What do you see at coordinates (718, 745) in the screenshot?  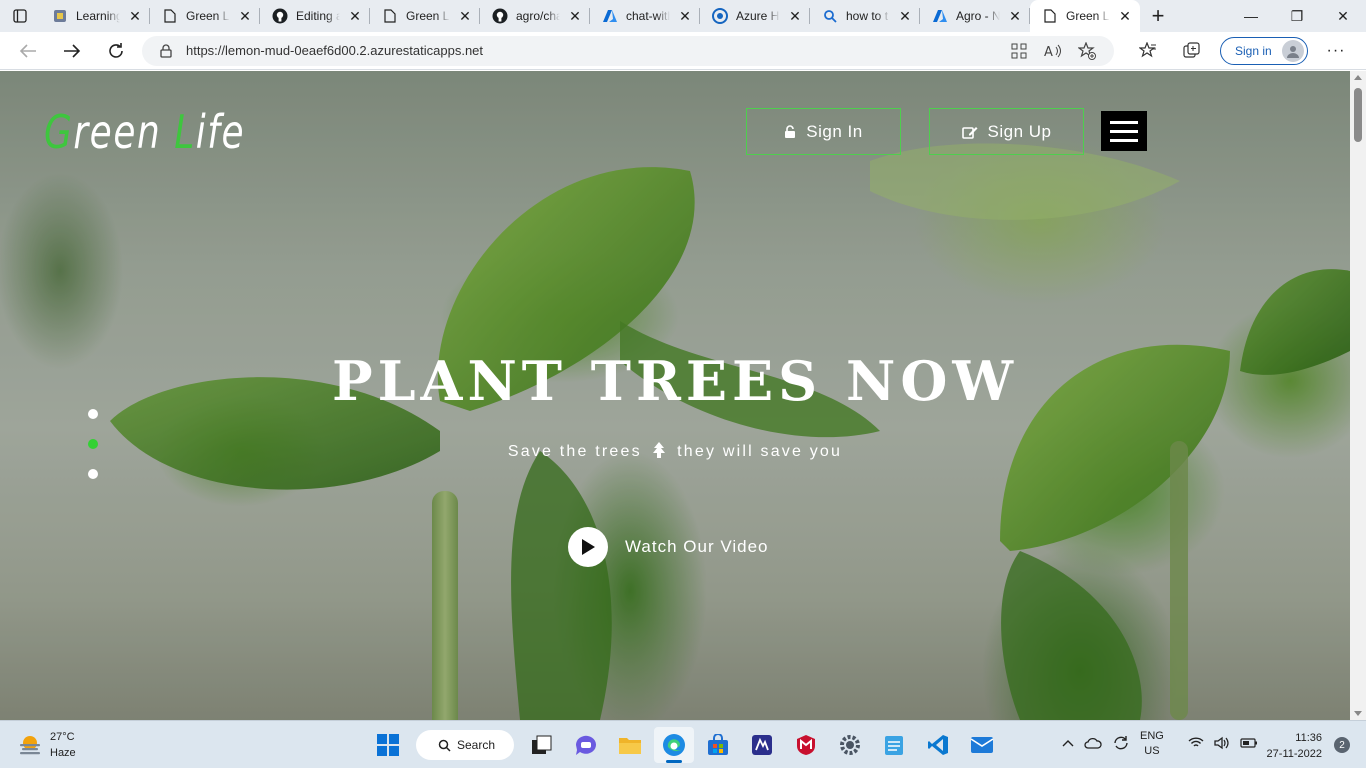 I see `store-icon` at bounding box center [718, 745].